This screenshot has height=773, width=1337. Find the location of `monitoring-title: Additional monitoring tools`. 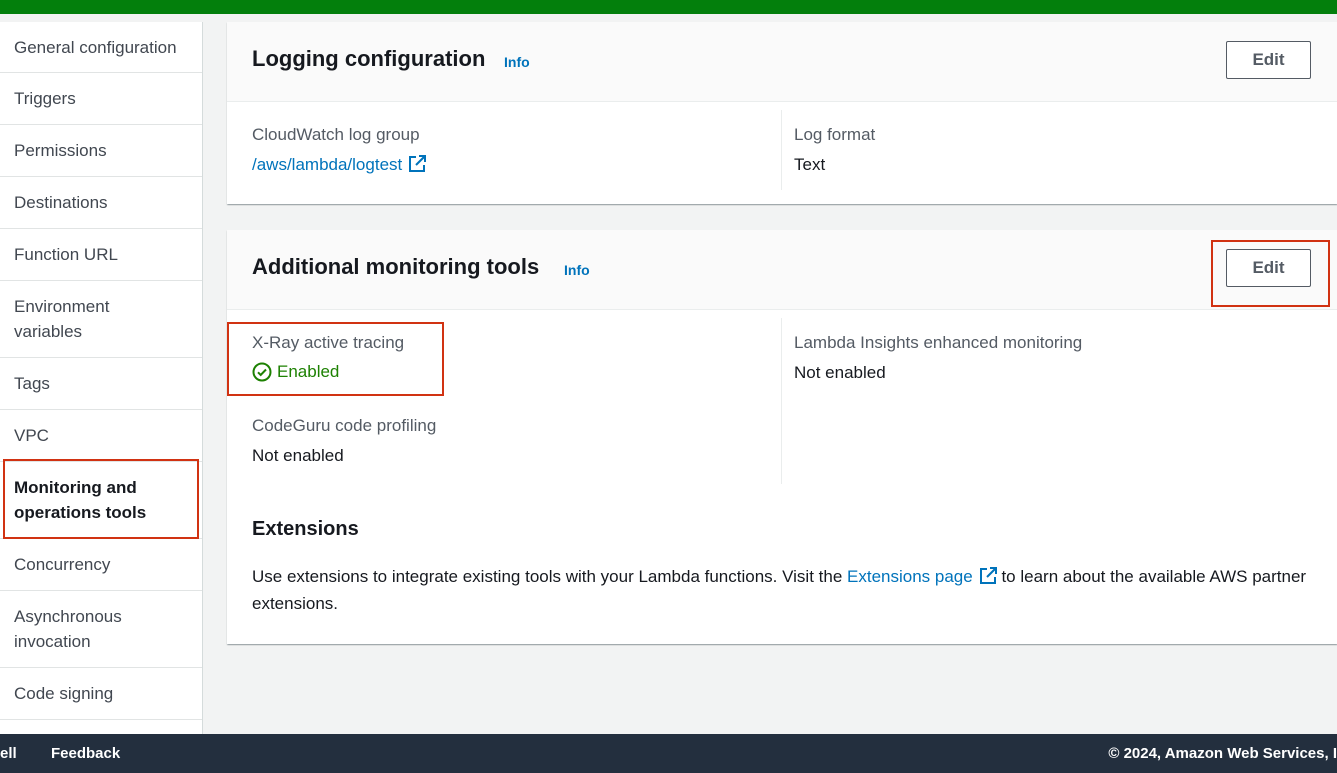

monitoring-title: Additional monitoring tools is located at coordinates (396, 266).